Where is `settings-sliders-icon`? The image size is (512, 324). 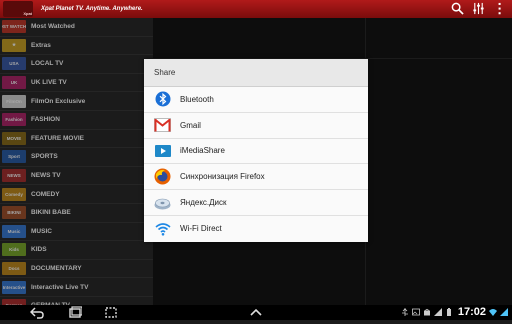
settings-sliders-icon is located at coordinates (478, 8).